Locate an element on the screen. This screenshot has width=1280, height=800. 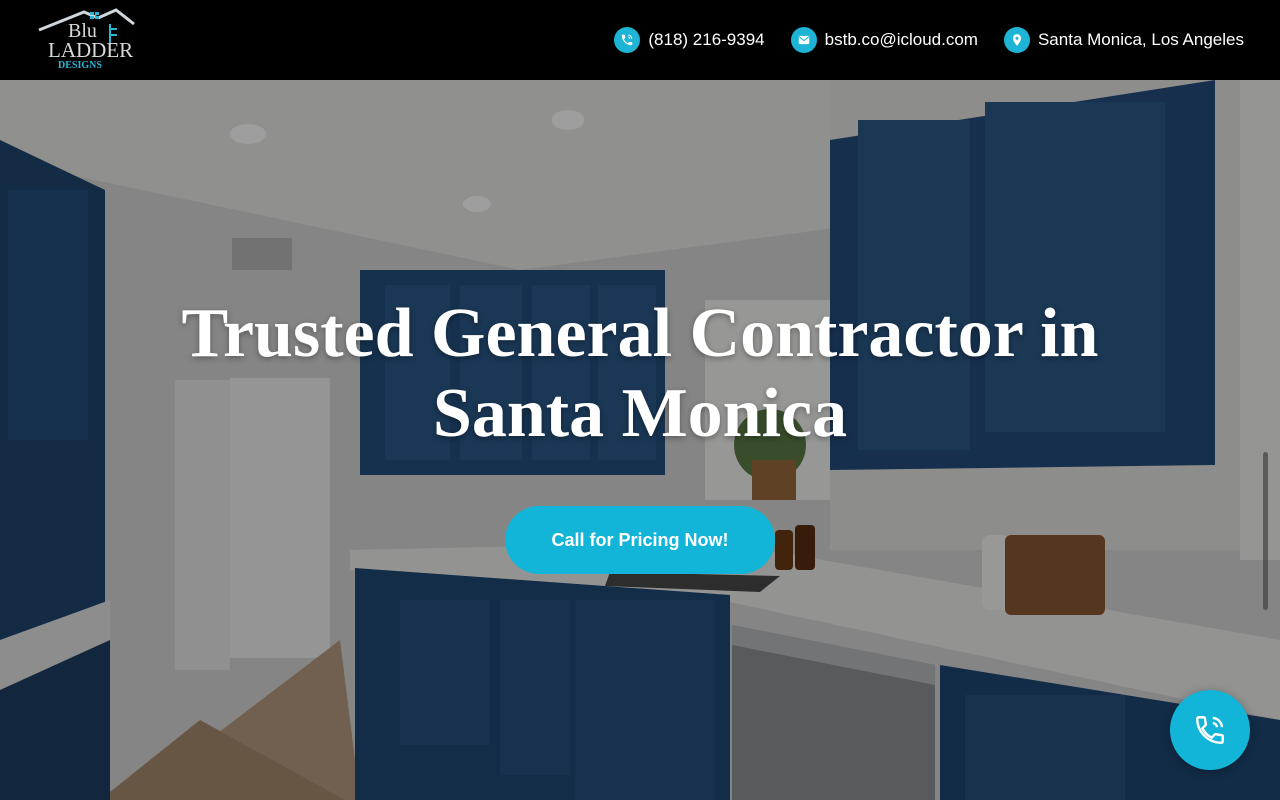
location-link: Santa Monica, Los Angeles is located at coordinates (1123, 40).